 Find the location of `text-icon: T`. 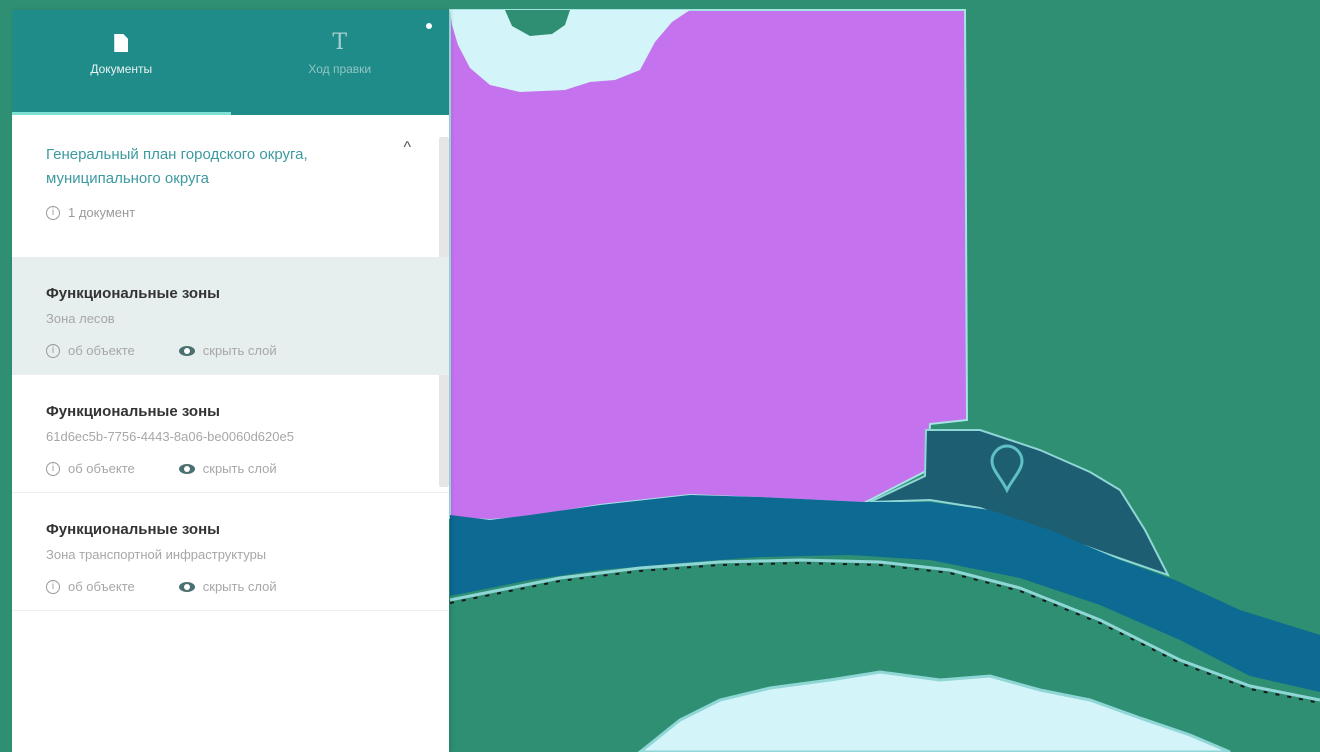

text-icon: T is located at coordinates (340, 42).